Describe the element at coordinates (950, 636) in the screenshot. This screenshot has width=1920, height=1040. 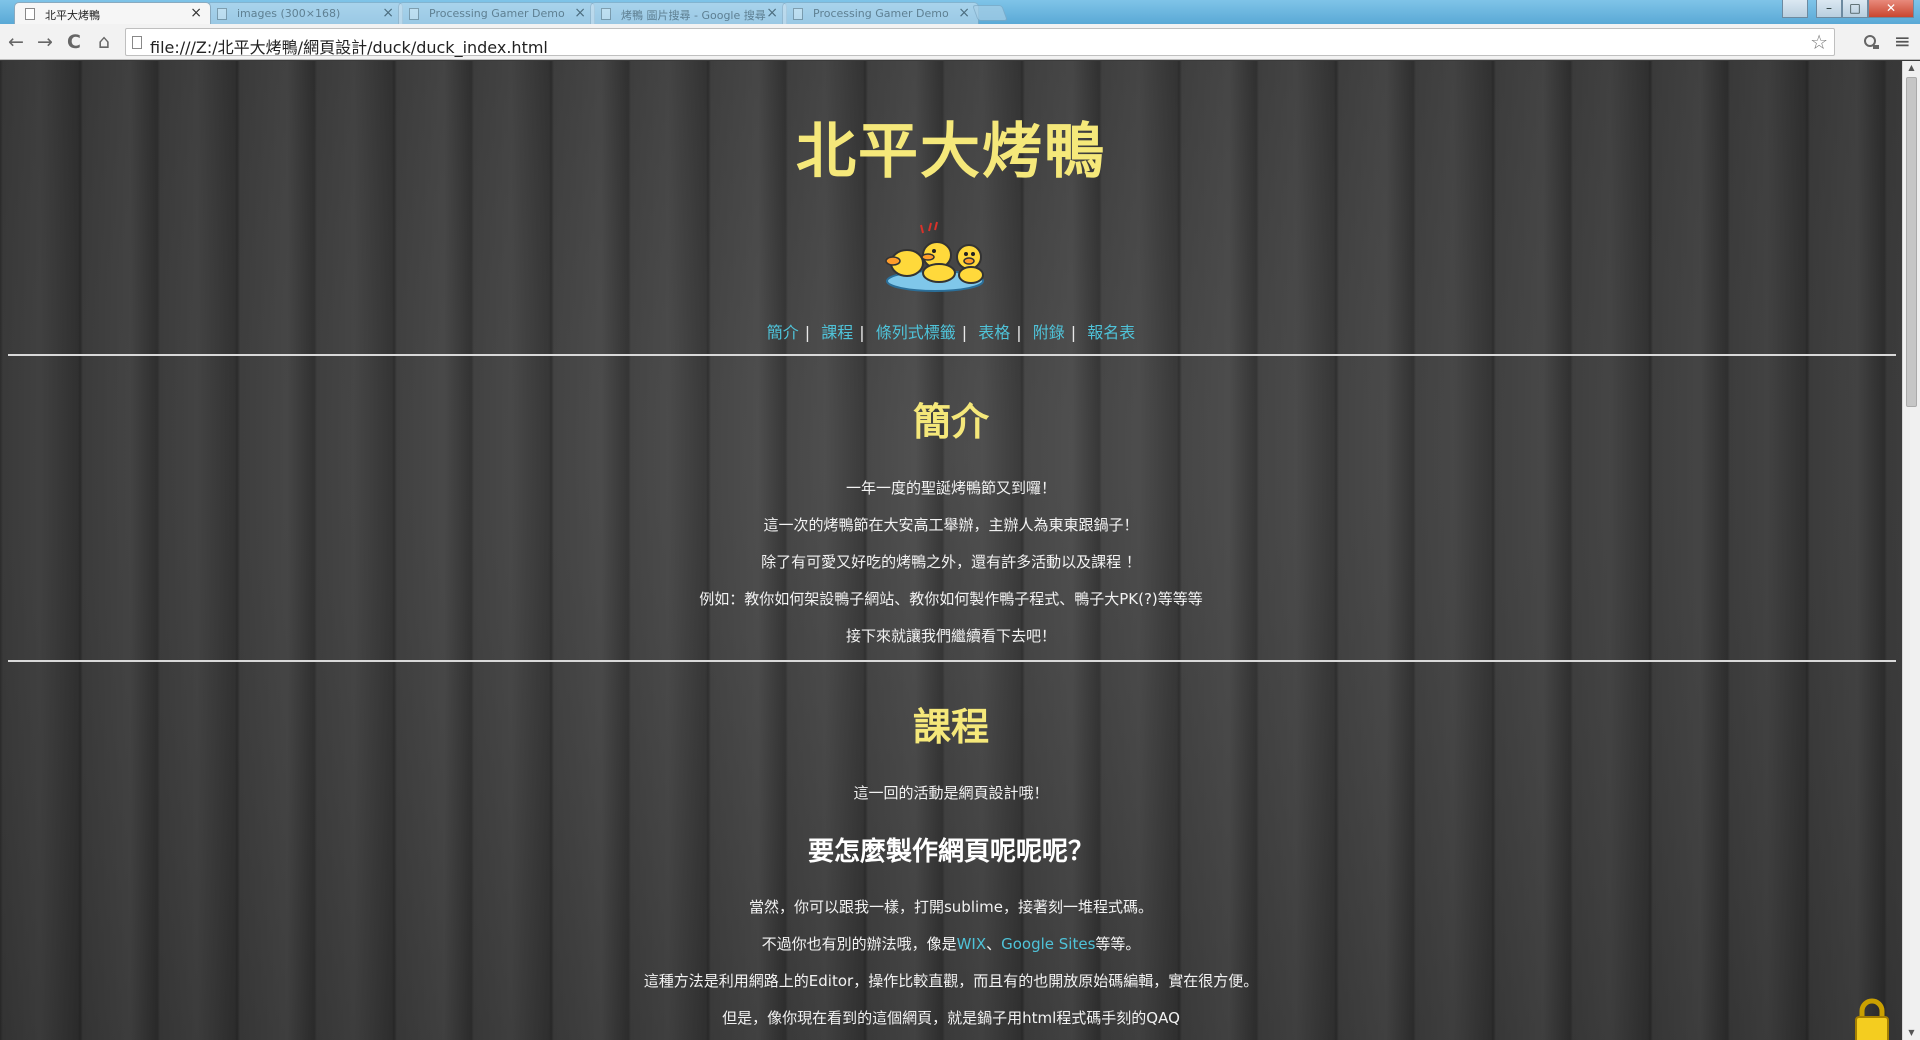
I see `intro-line: 接下來就讓我們繼續看下去吧！` at that location.